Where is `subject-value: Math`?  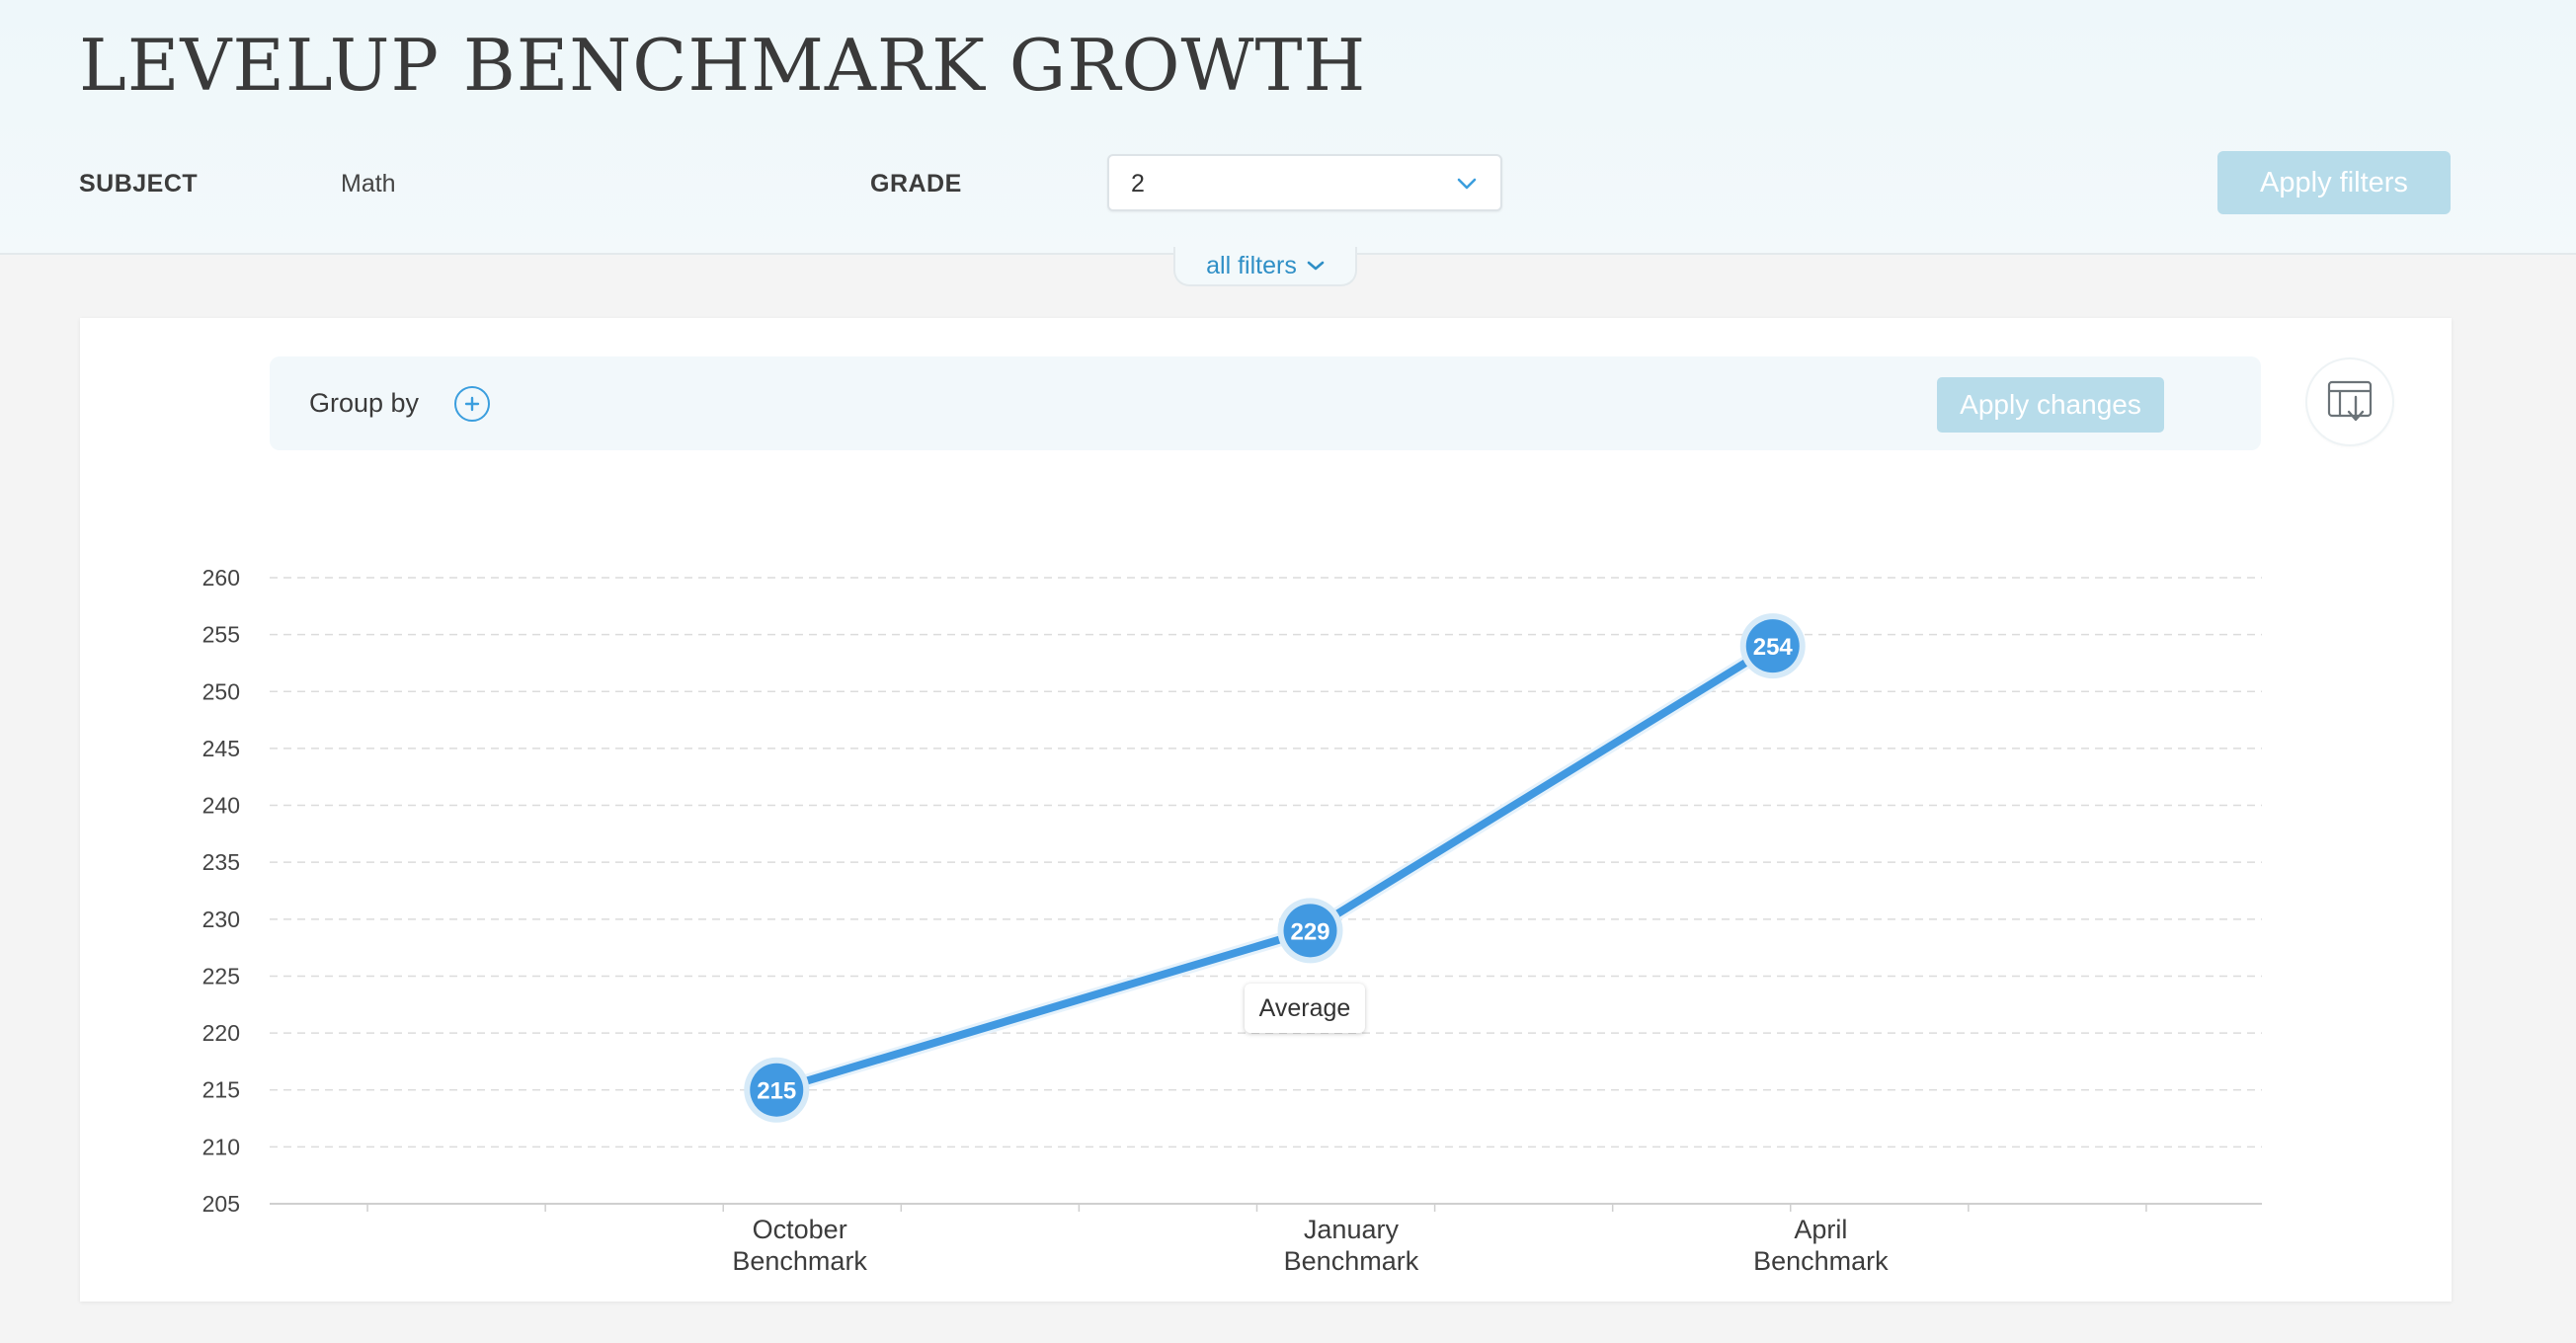
subject-value: Math is located at coordinates (368, 184).